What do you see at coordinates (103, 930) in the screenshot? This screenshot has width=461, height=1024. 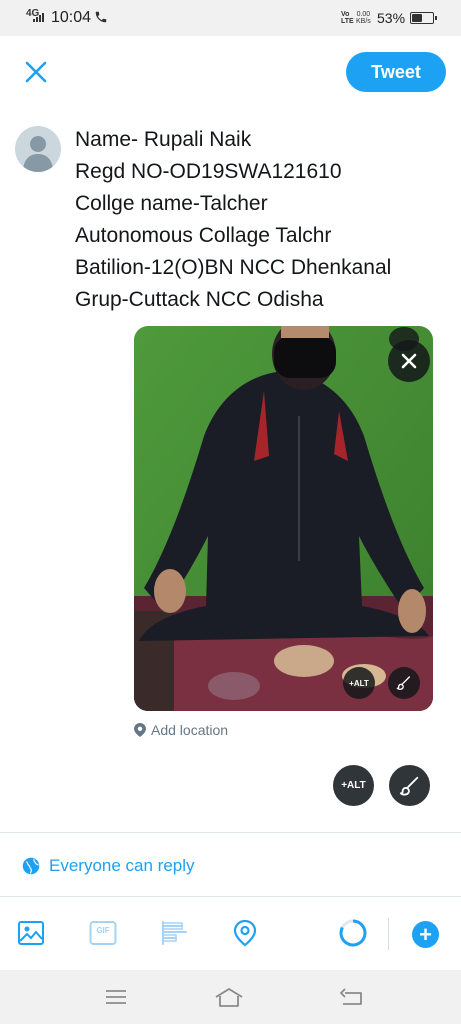 I see `gif-label: GIF` at bounding box center [103, 930].